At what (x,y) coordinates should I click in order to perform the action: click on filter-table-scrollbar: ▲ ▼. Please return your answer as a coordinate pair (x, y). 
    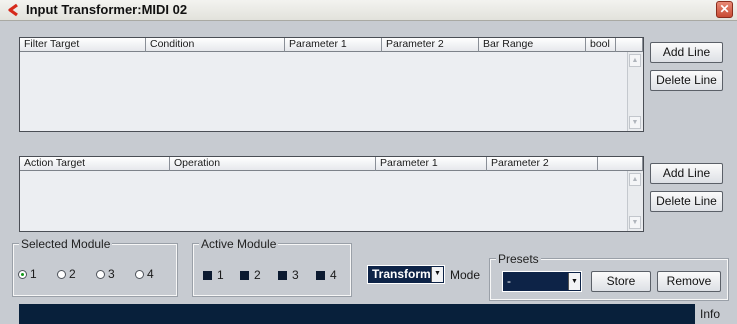
    Looking at the image, I should click on (635, 91).